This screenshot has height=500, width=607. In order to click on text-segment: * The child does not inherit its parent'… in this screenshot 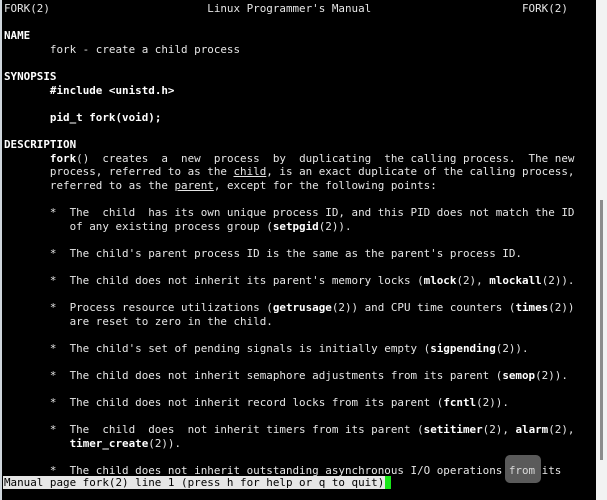, I will do `click(214, 280)`.